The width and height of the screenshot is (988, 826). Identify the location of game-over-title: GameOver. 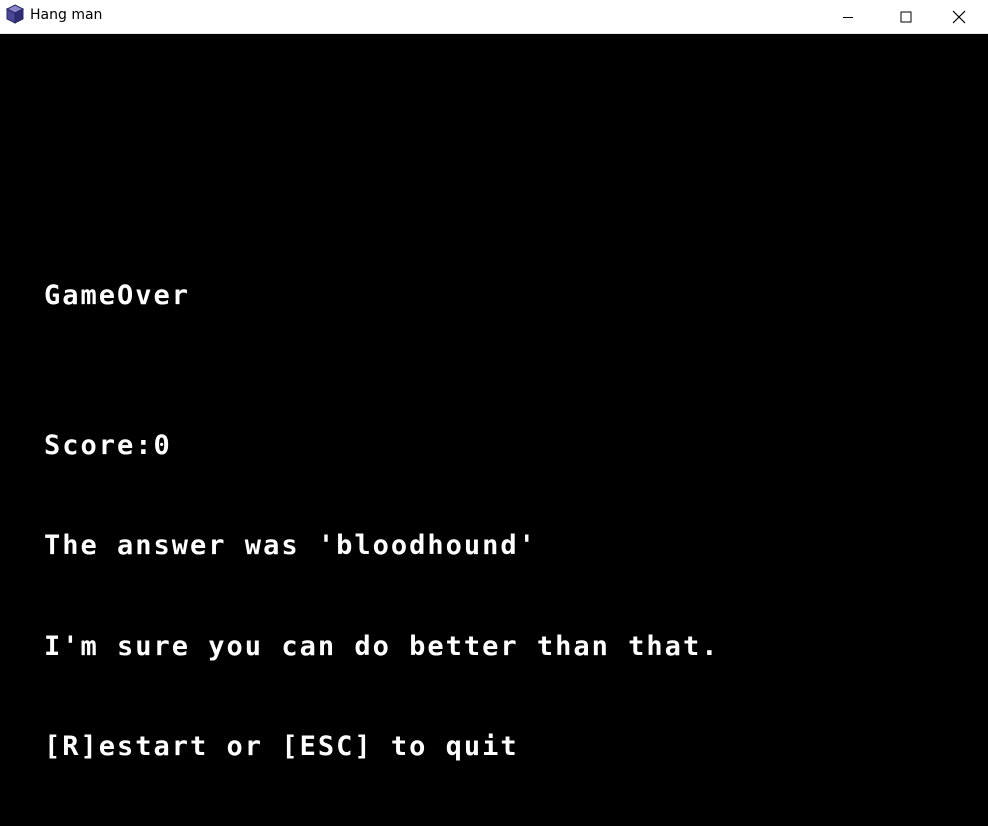
(117, 295).